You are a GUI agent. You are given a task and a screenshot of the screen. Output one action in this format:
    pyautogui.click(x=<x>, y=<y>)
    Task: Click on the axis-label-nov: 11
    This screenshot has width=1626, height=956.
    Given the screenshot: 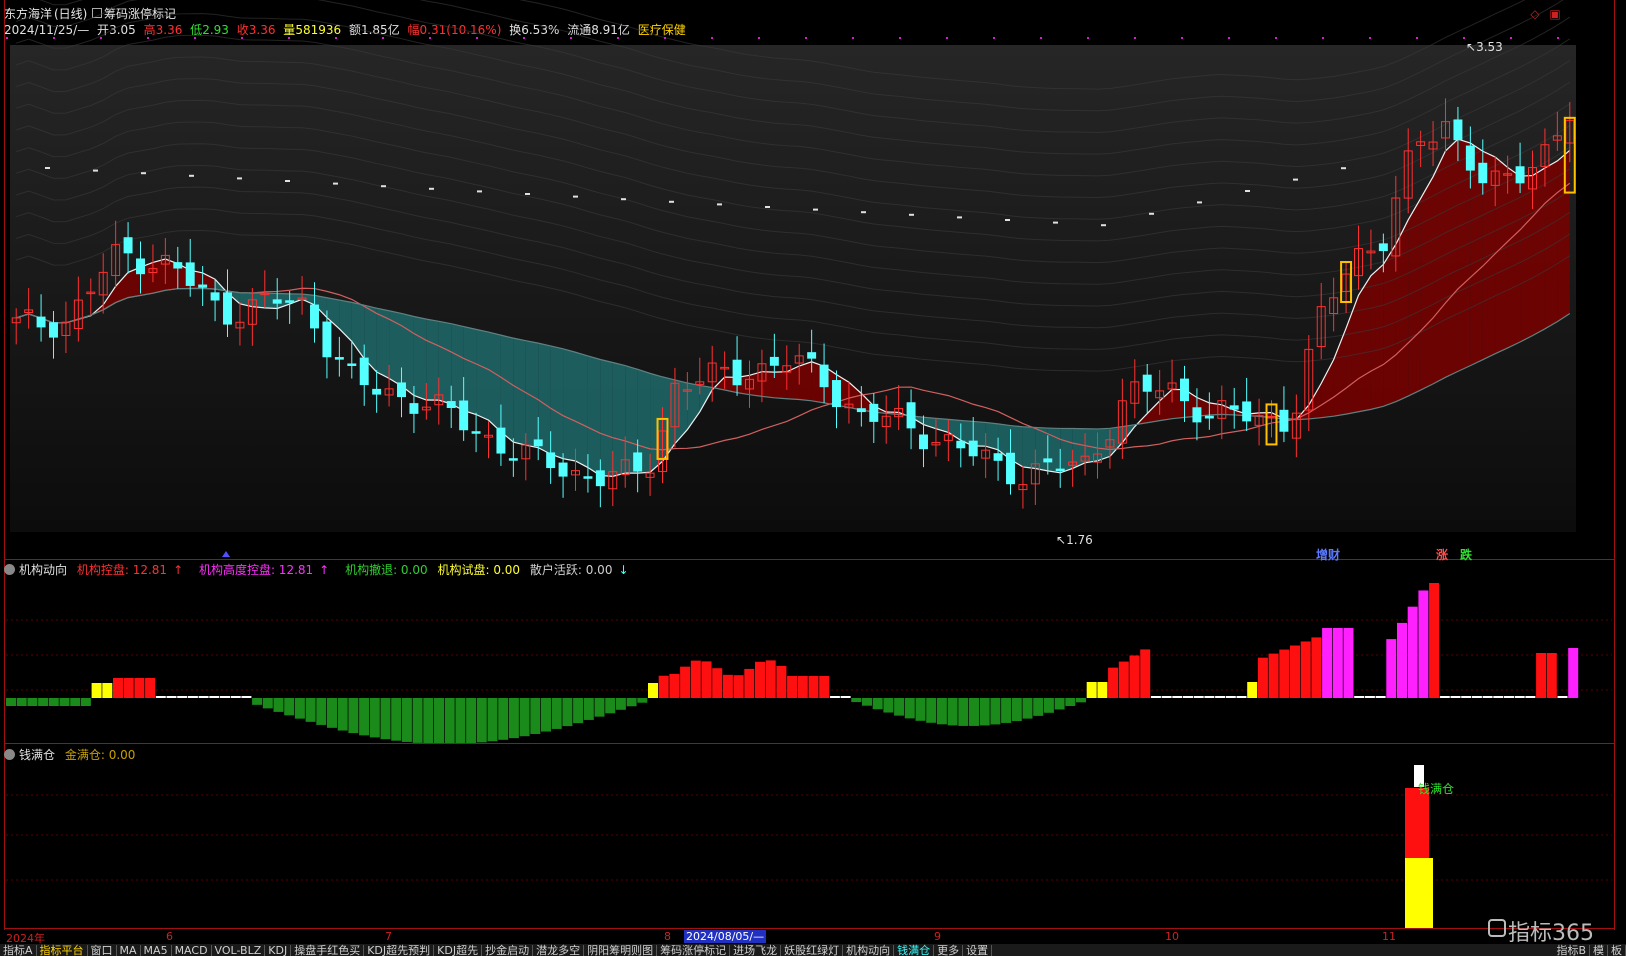 What is the action you would take?
    pyautogui.click(x=1389, y=936)
    